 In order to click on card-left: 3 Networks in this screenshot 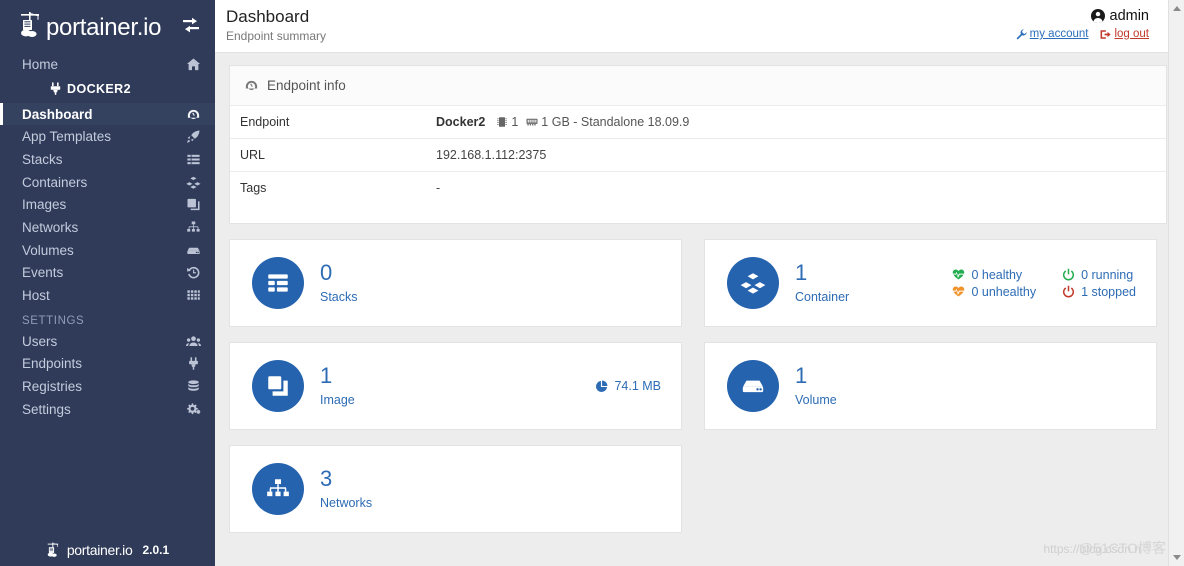, I will do `click(312, 489)`.